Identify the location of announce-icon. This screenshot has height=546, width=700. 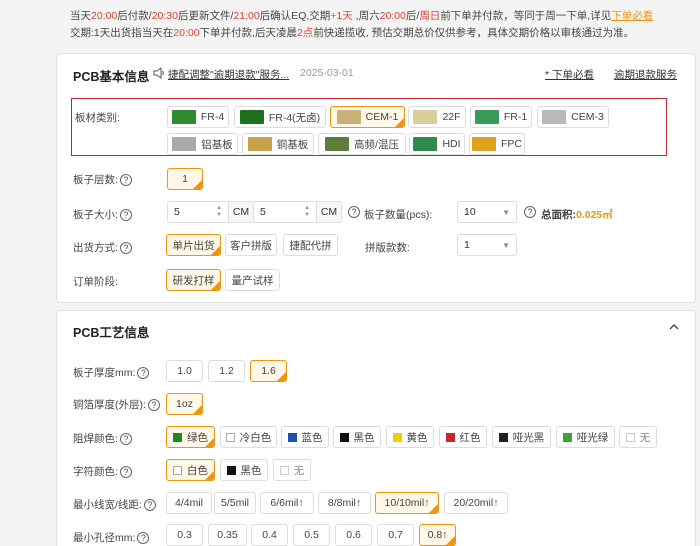
(159, 73).